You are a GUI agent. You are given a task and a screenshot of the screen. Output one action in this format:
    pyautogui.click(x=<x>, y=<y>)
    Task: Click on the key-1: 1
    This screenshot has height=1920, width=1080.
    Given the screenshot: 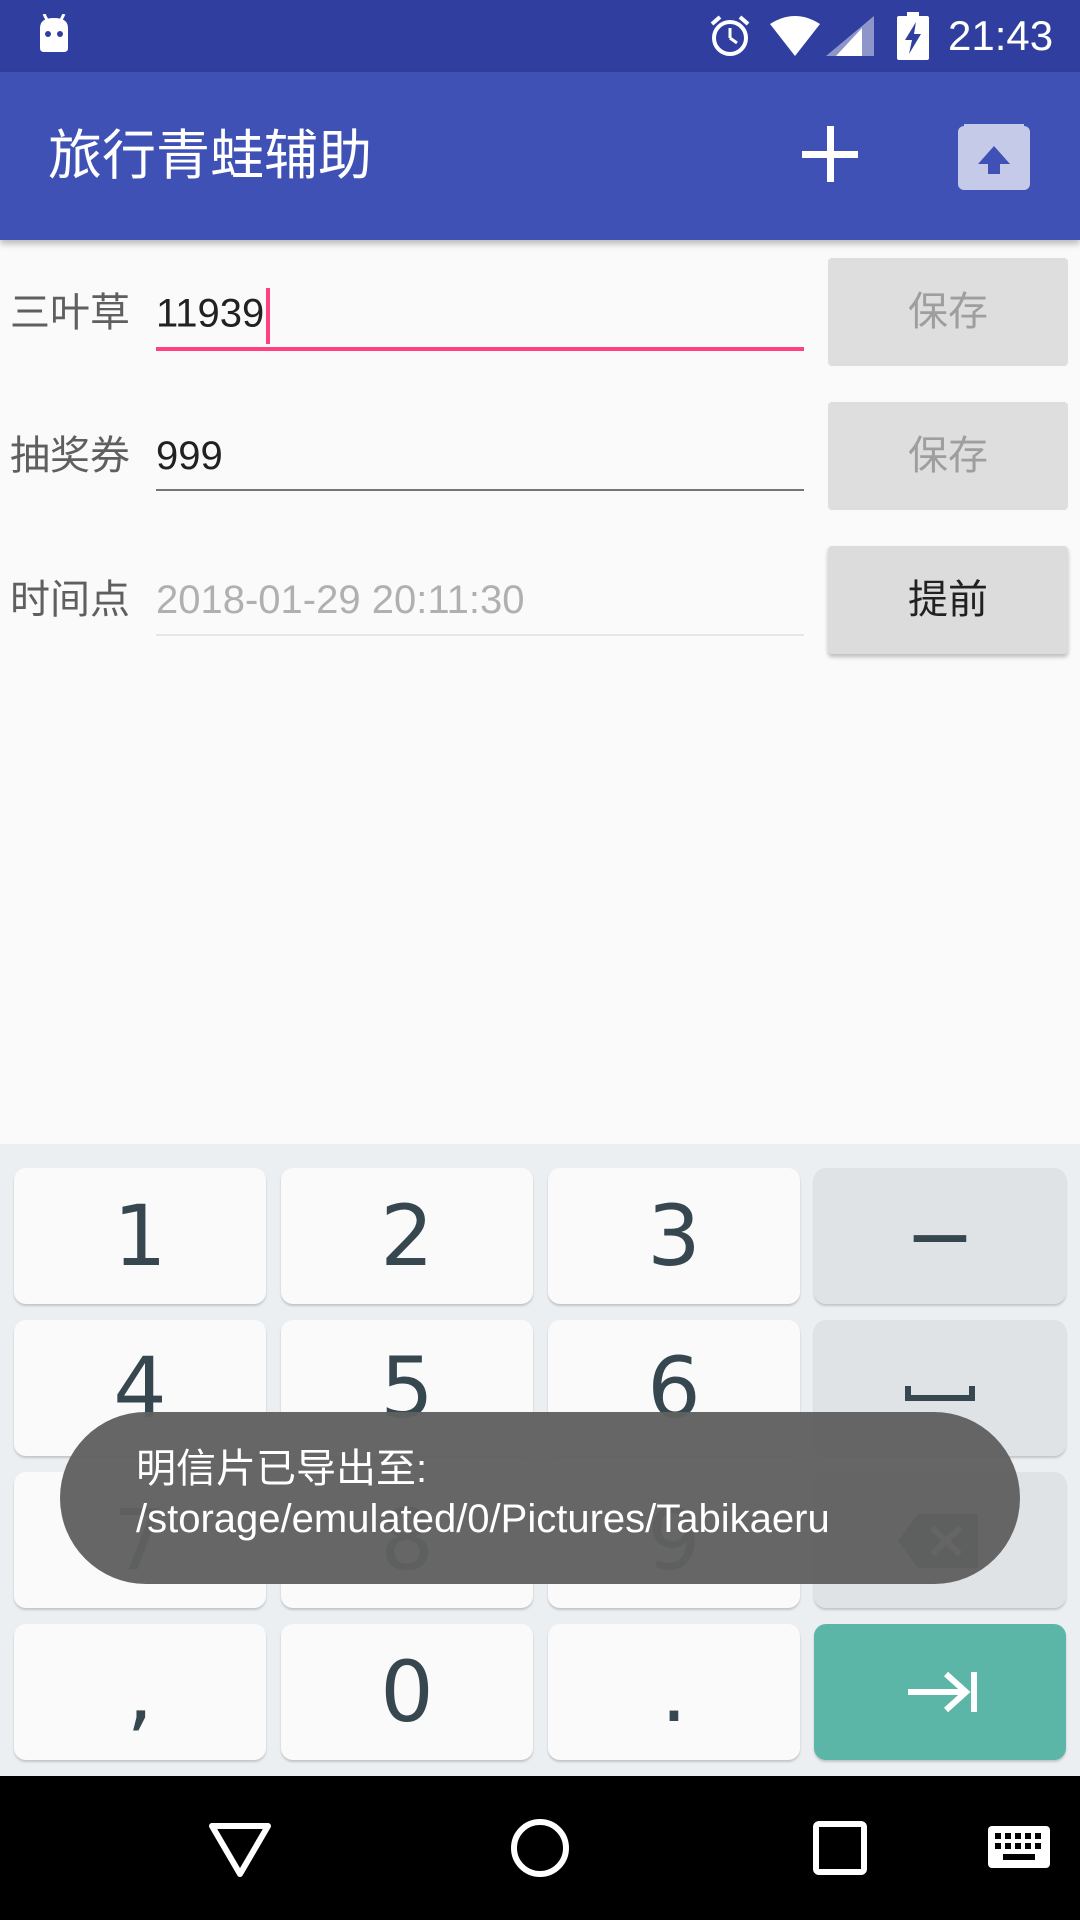 What is the action you would take?
    pyautogui.click(x=140, y=1236)
    